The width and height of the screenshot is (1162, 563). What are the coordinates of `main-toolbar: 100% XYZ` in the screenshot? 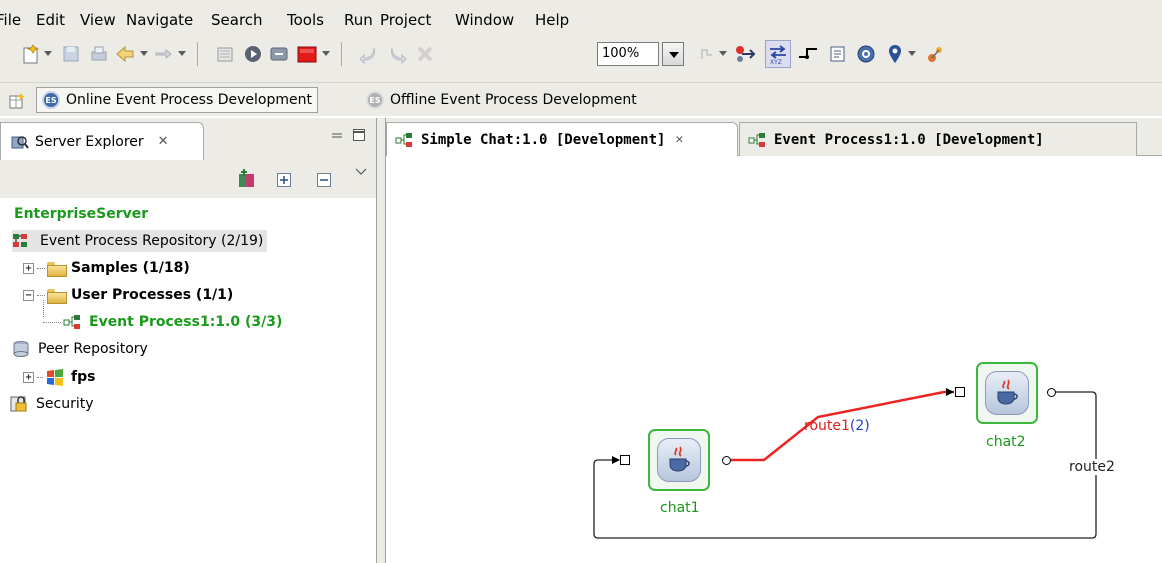 It's located at (581, 60).